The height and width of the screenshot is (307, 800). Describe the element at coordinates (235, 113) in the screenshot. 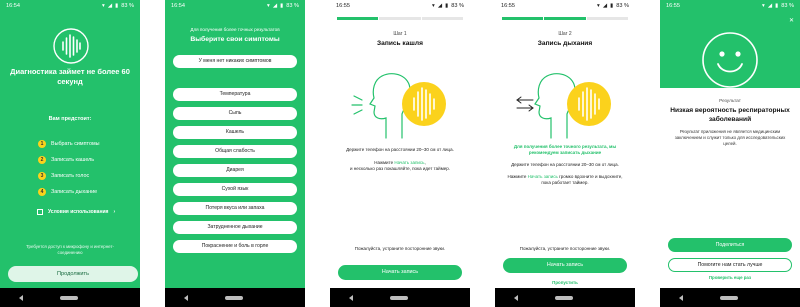

I see `symptom-option: Сыпь` at that location.